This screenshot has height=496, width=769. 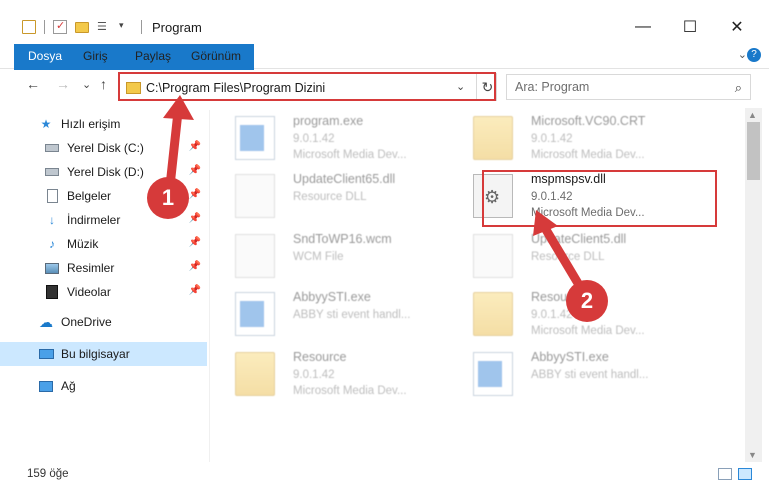 What do you see at coordinates (384, 22) in the screenshot?
I see `title-bar: ✓ ☰ ▾ Program — ☐ ✕` at bounding box center [384, 22].